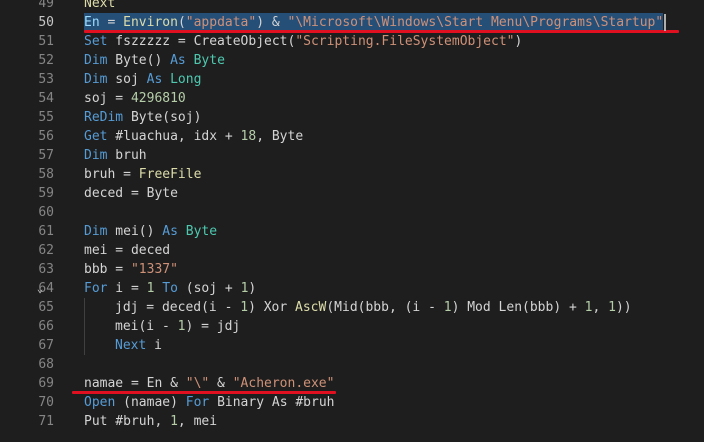 Image resolution: width=704 pixels, height=442 pixels. What do you see at coordinates (170, 174) in the screenshot?
I see `code-token: FreeFile` at bounding box center [170, 174].